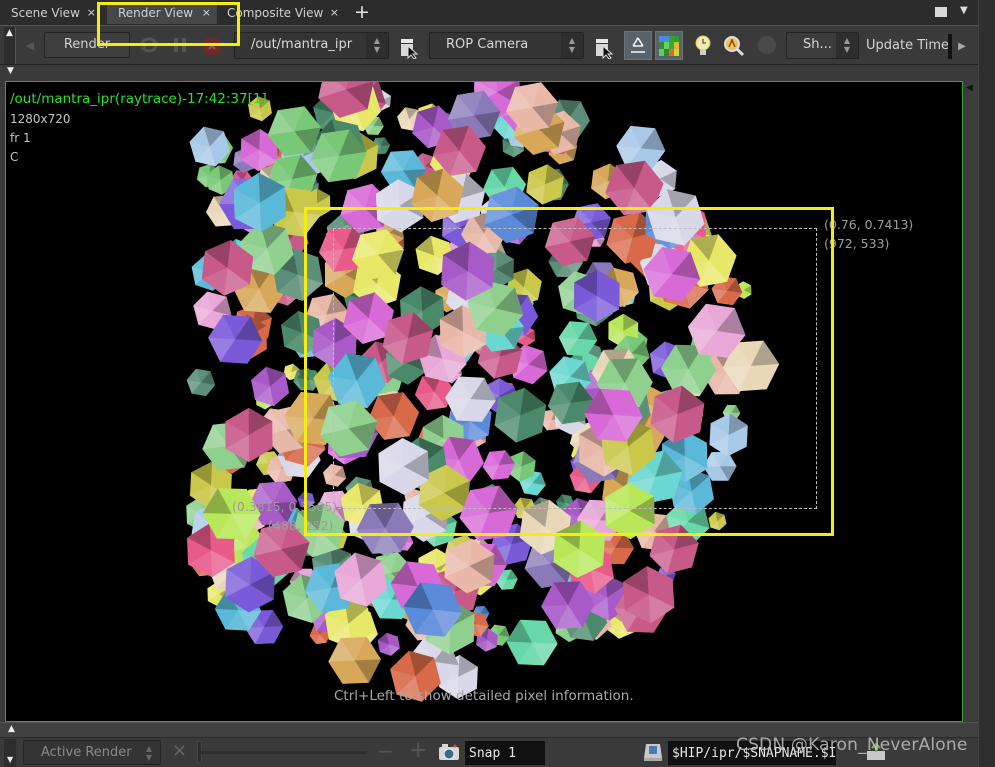 The image size is (995, 767). I want to click on recycle-icon, so click(638, 44).